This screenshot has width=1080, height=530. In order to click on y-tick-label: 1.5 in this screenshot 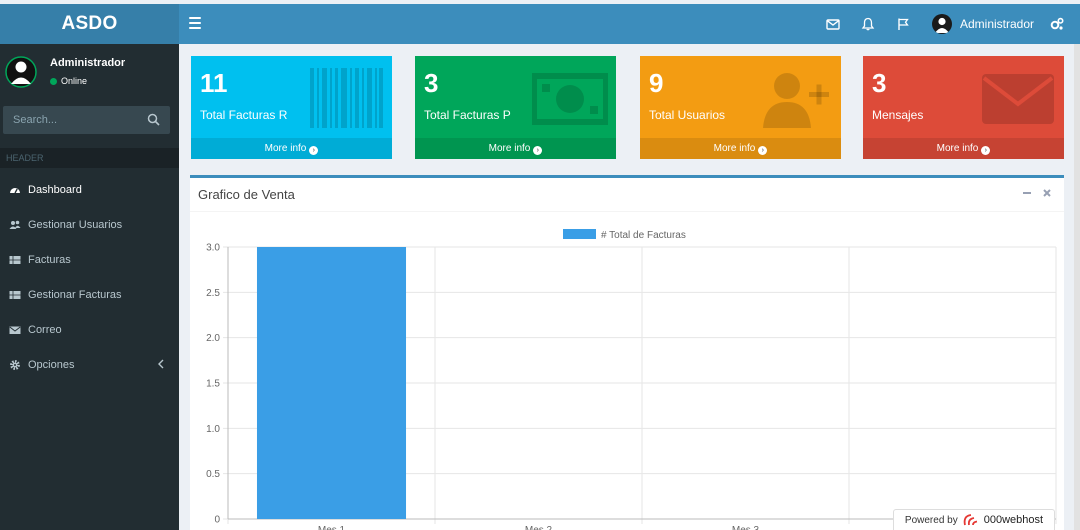, I will do `click(213, 384)`.